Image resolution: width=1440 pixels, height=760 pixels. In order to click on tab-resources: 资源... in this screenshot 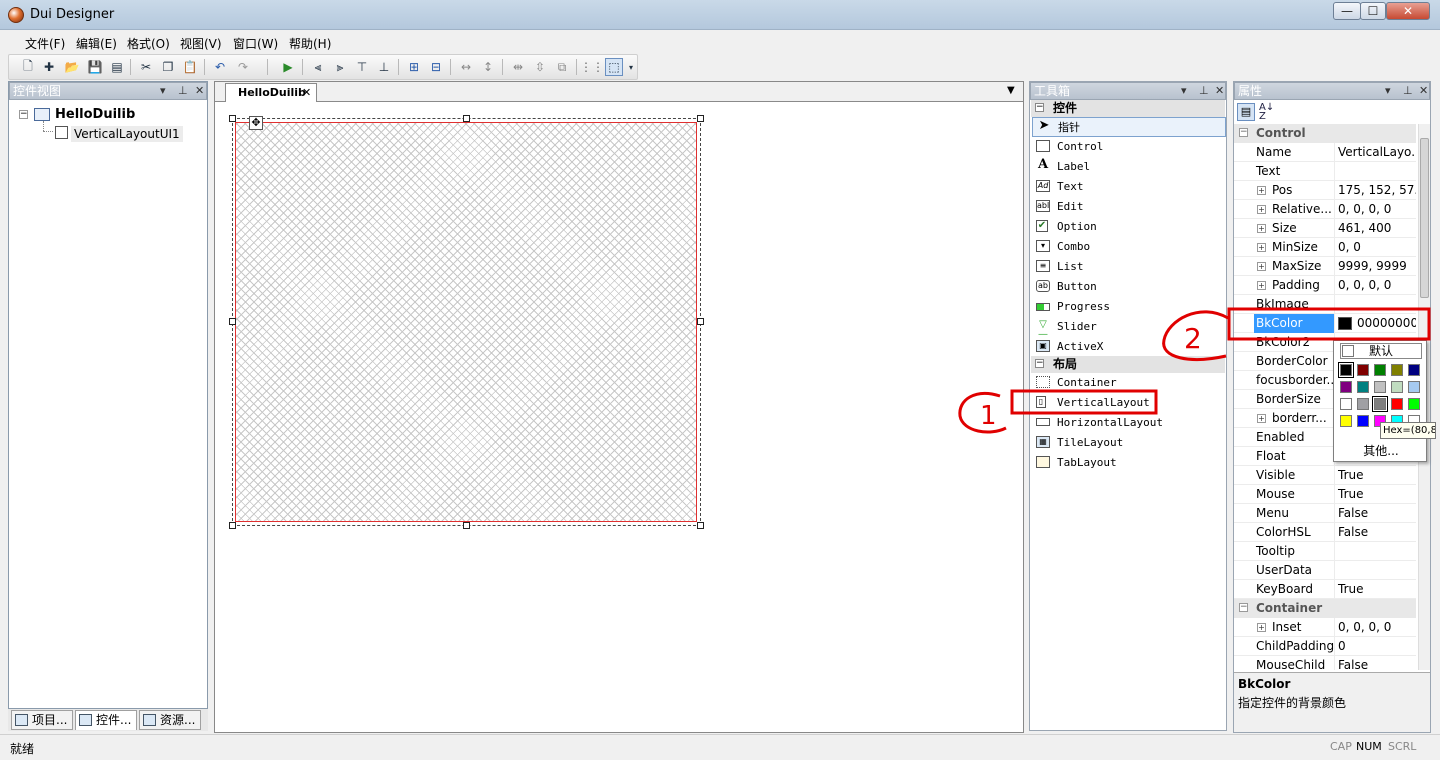, I will do `click(170, 720)`.